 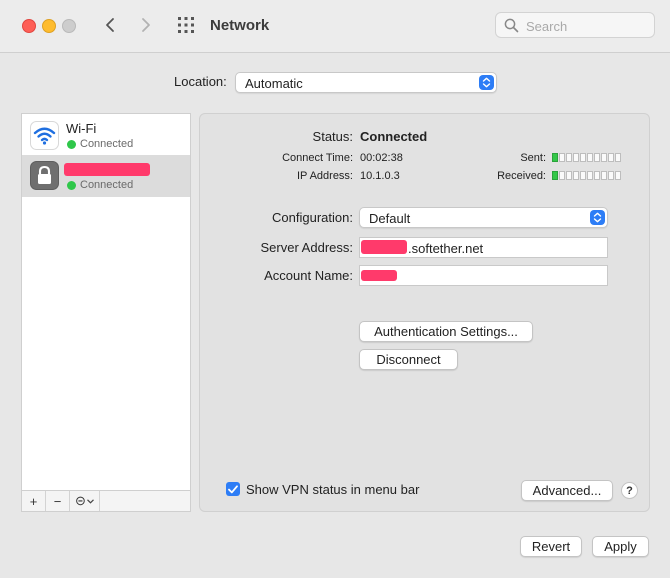 What do you see at coordinates (332, 136) in the screenshot?
I see `status-label: Status:` at bounding box center [332, 136].